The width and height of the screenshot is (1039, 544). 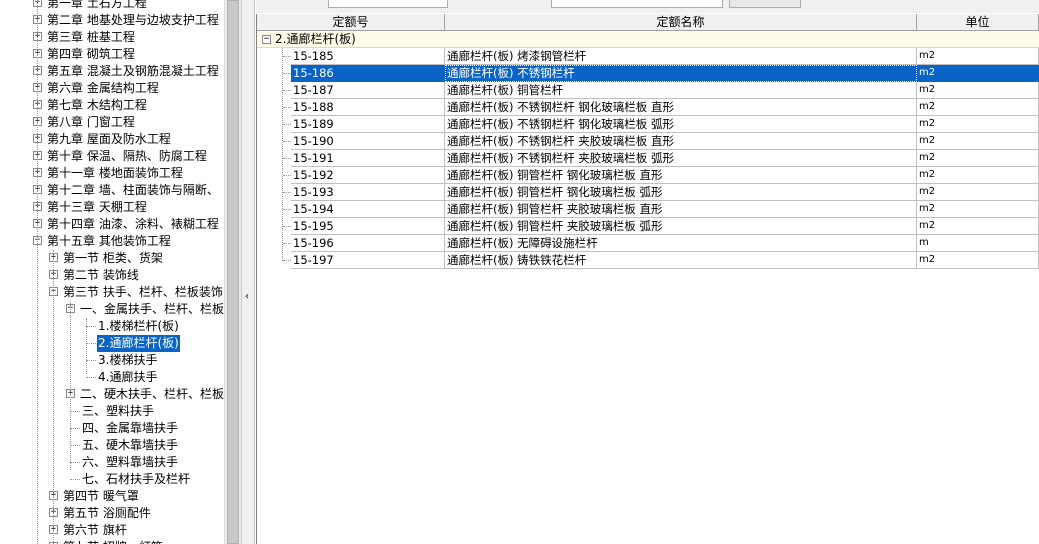 I want to click on table-row: 15-193 通廊栏杆(板) 铜管栏杆 钢化玻璃栏板 弧形 m2, so click(x=648, y=192).